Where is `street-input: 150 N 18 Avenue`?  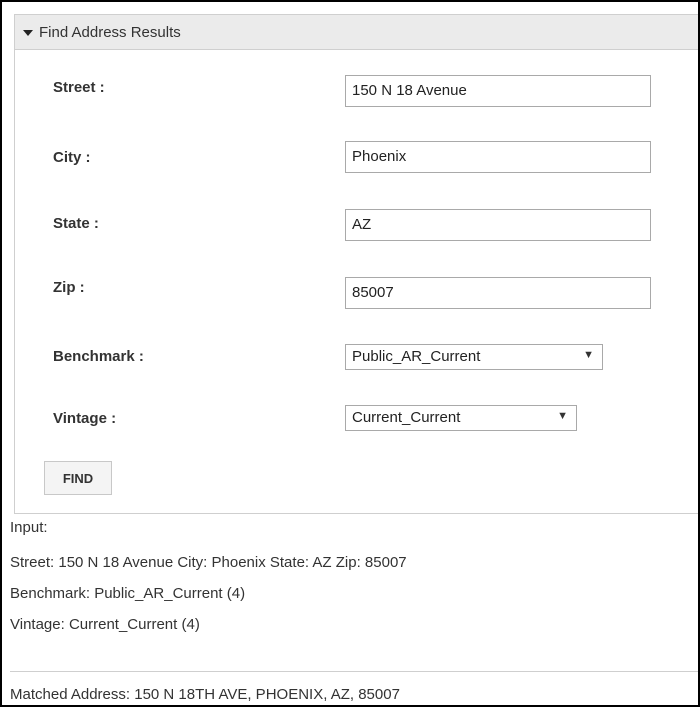
street-input: 150 N 18 Avenue is located at coordinates (498, 91).